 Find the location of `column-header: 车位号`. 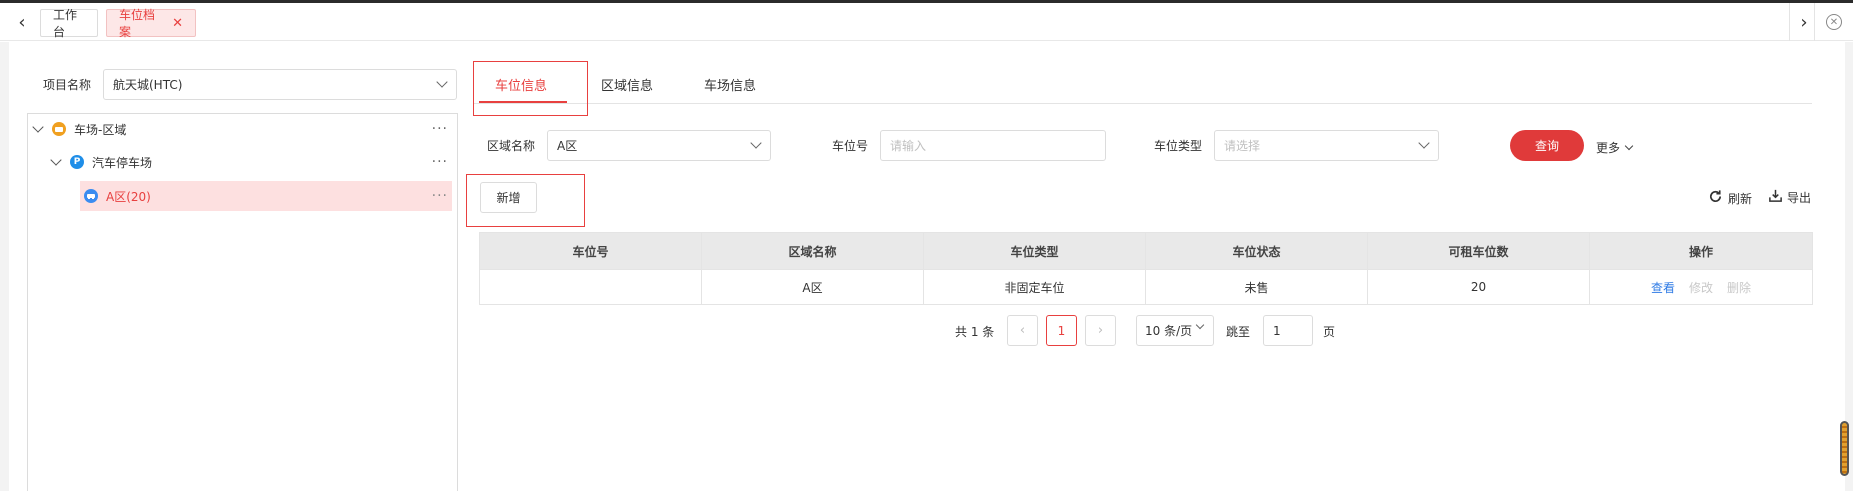

column-header: 车位号 is located at coordinates (591, 251).